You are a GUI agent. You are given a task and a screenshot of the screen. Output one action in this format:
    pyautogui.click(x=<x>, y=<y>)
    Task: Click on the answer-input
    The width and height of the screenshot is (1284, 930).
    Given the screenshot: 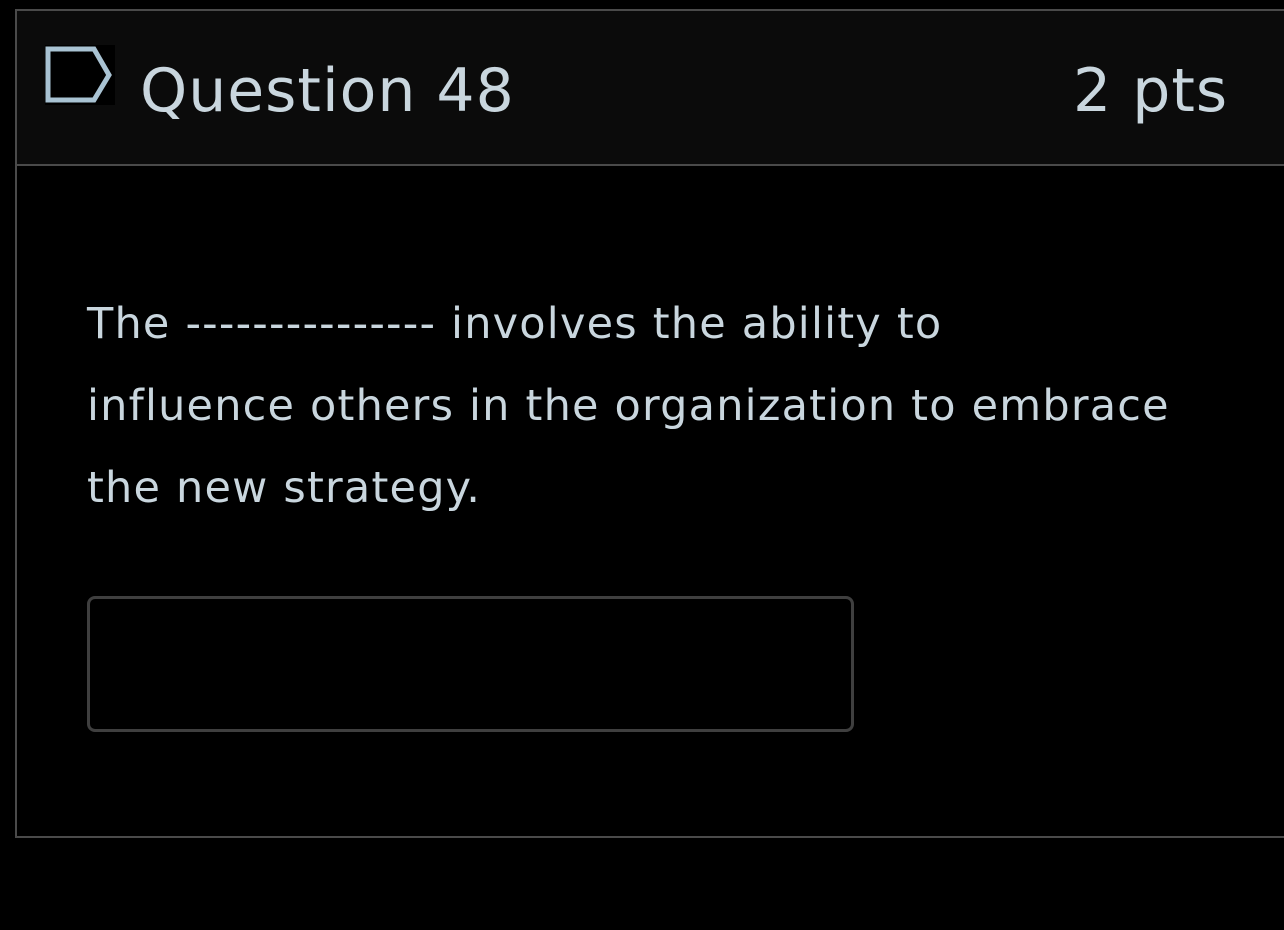 What is the action you would take?
    pyautogui.click(x=470, y=664)
    